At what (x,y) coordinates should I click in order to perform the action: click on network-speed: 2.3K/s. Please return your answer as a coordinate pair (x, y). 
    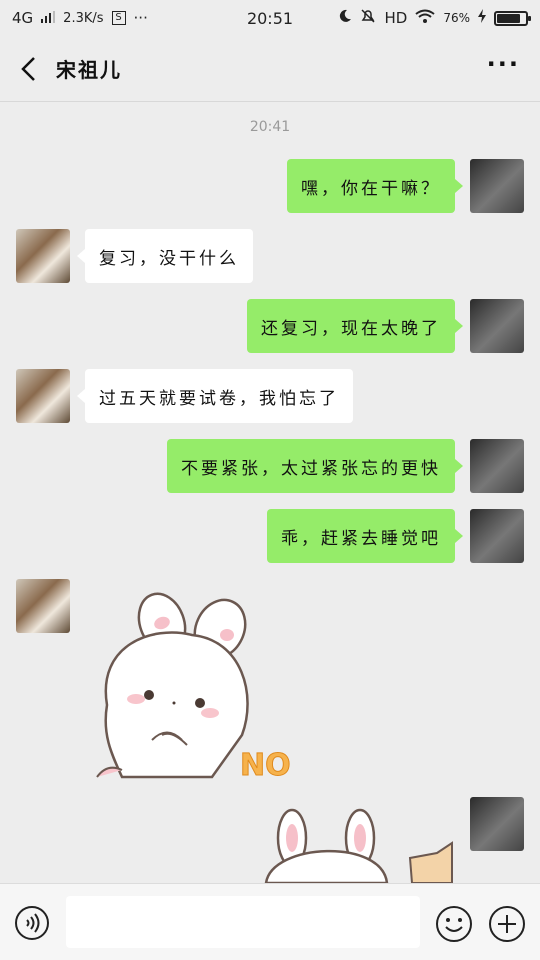
    Looking at the image, I should click on (83, 18).